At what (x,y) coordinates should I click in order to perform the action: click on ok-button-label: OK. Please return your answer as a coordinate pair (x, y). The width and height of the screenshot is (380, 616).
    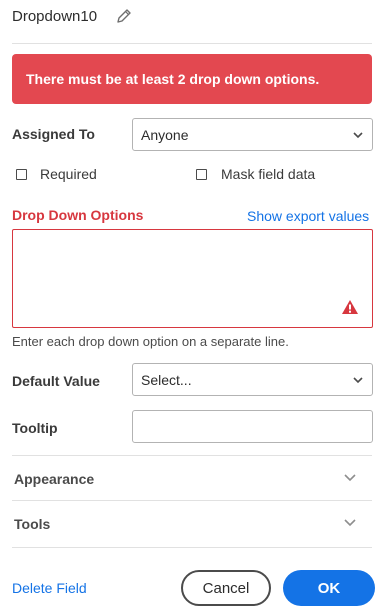
    Looking at the image, I should click on (329, 588).